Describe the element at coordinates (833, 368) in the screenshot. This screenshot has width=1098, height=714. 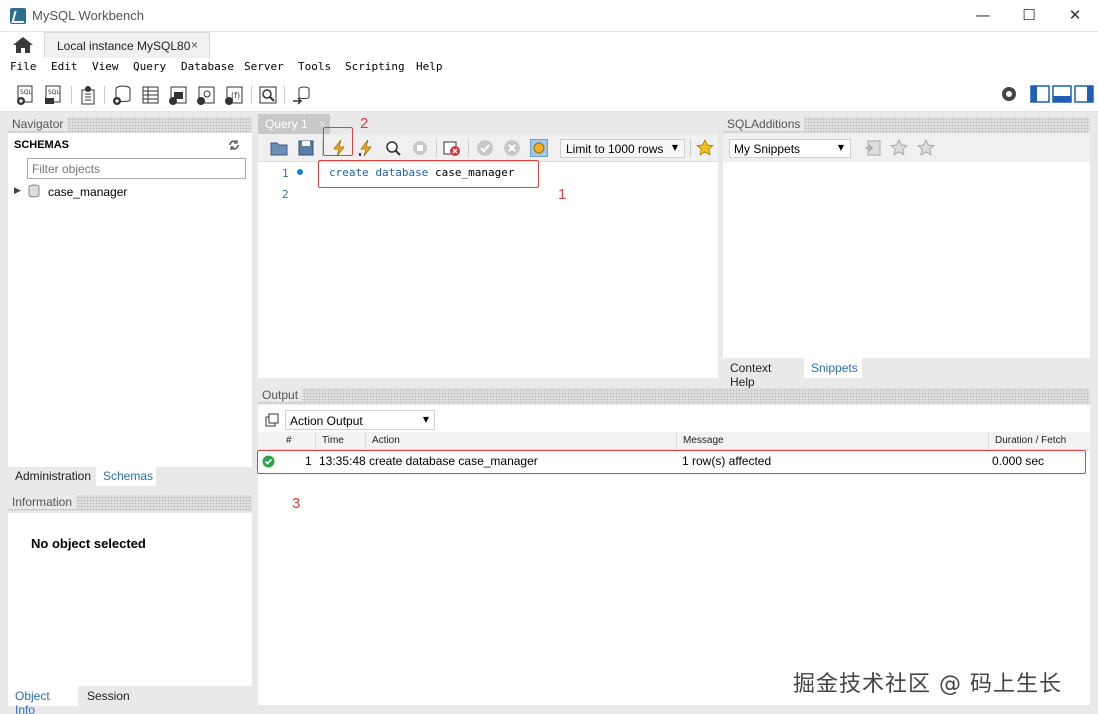
I see `tab-snippets: Snippets` at that location.